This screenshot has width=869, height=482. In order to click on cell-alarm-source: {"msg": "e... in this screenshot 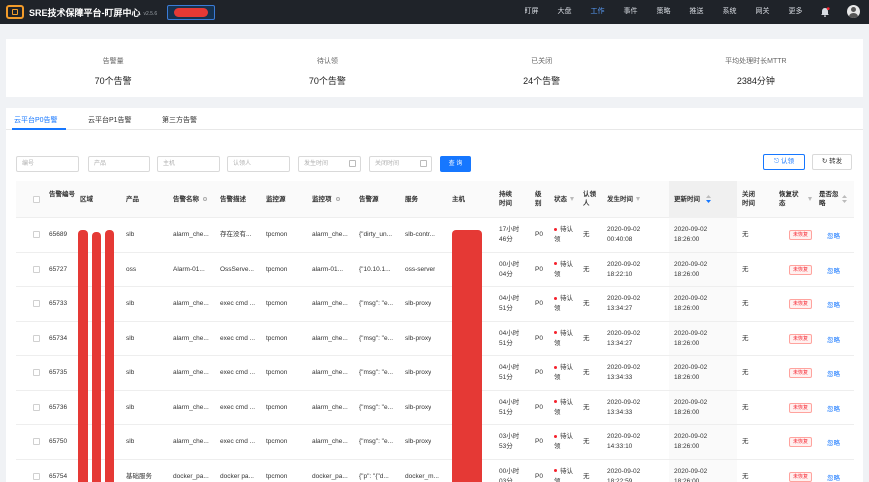, I will do `click(376, 338)`.